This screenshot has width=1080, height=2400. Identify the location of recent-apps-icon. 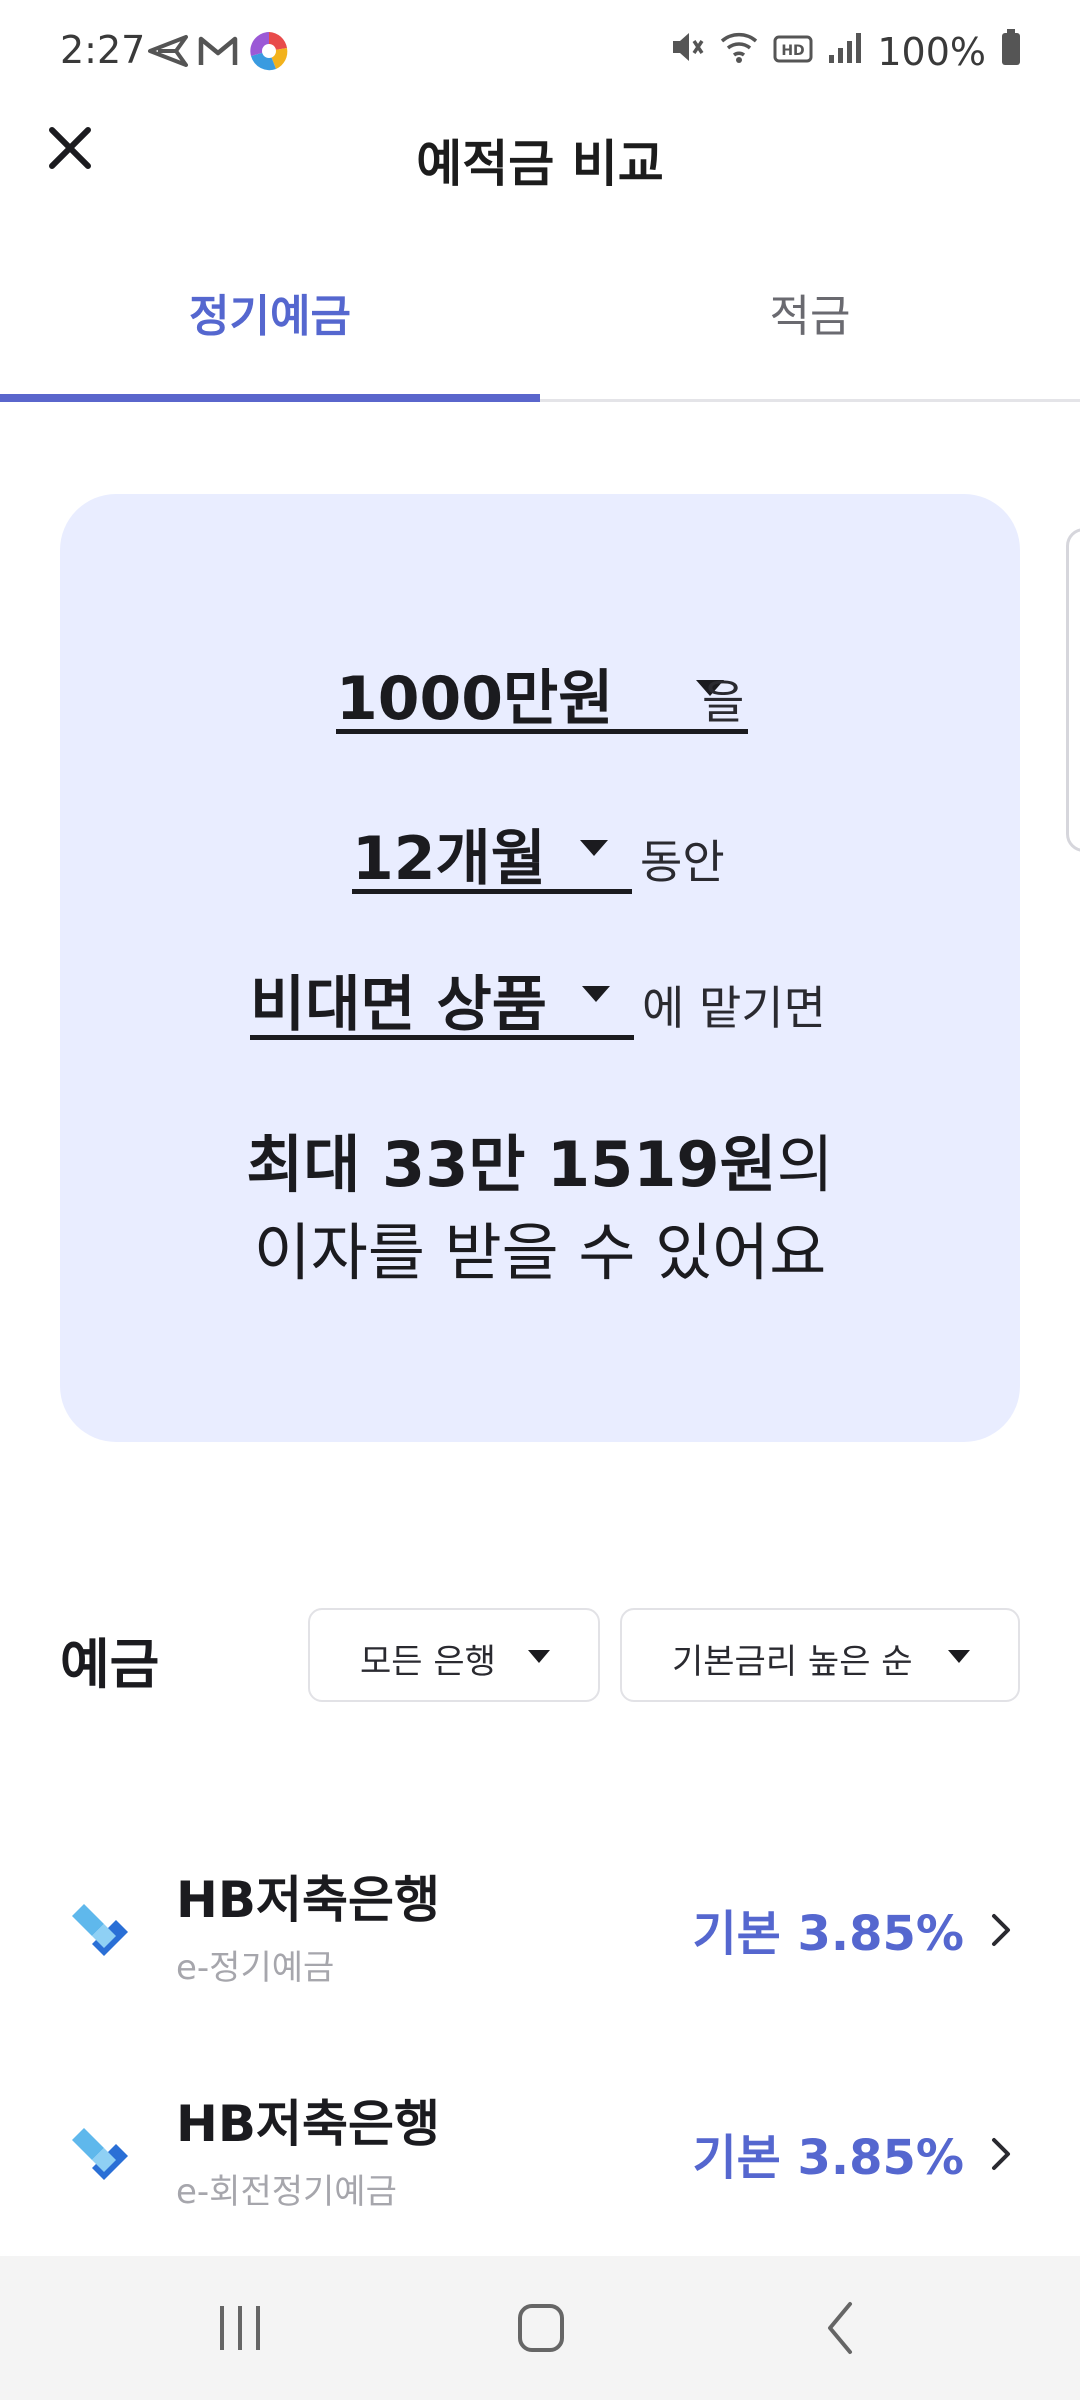
(240, 2328).